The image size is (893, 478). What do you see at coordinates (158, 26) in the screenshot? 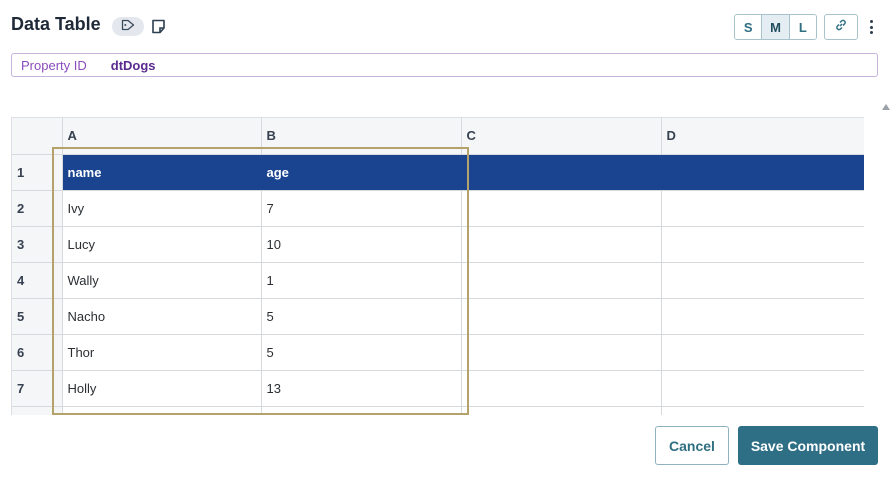
I see `note-icon` at bounding box center [158, 26].